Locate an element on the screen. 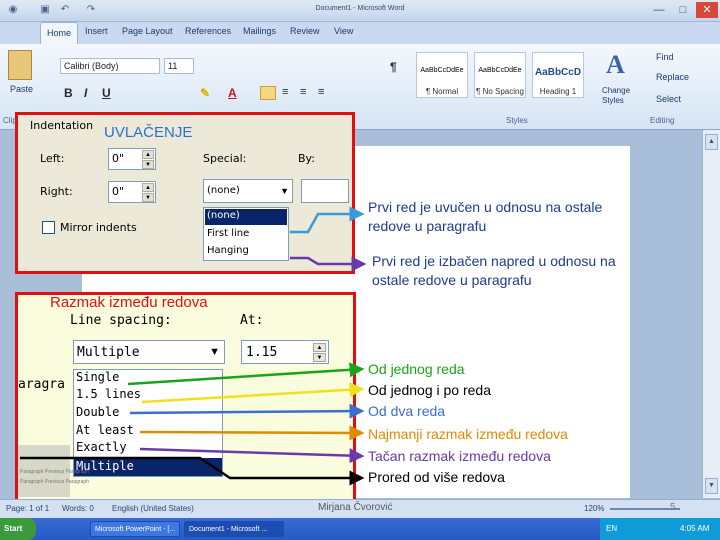 This screenshot has width=720, height=540. arrow-one-and-half is located at coordinates (253, 393).